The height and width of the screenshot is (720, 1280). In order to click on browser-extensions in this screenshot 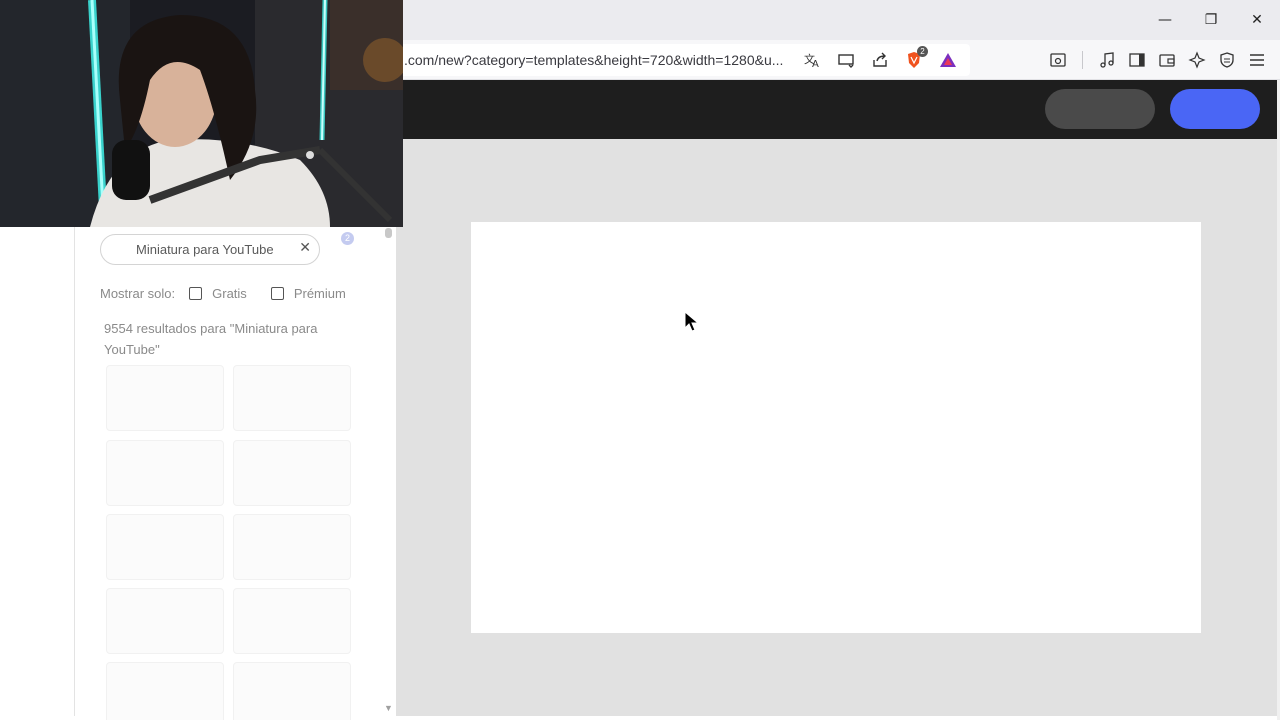, I will do `click(1157, 60)`.